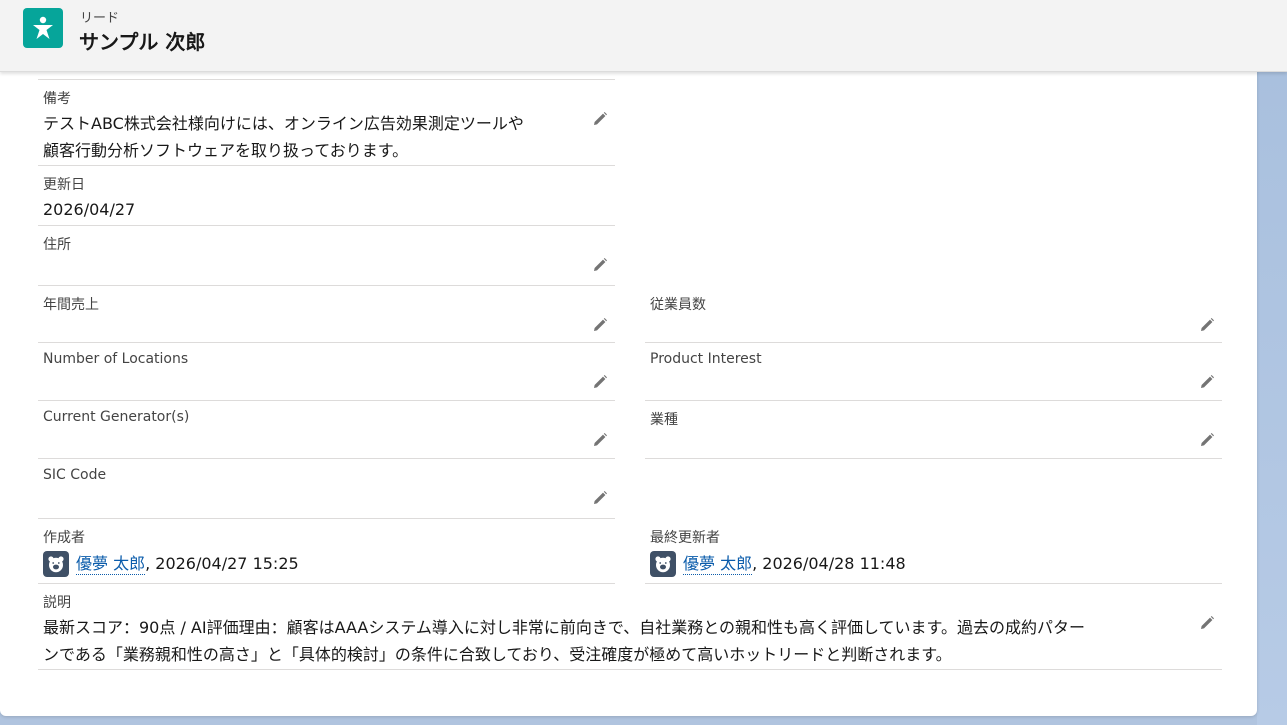 The width and height of the screenshot is (1287, 725). Describe the element at coordinates (706, 359) in the screenshot. I see `field-label: Product Interest` at that location.